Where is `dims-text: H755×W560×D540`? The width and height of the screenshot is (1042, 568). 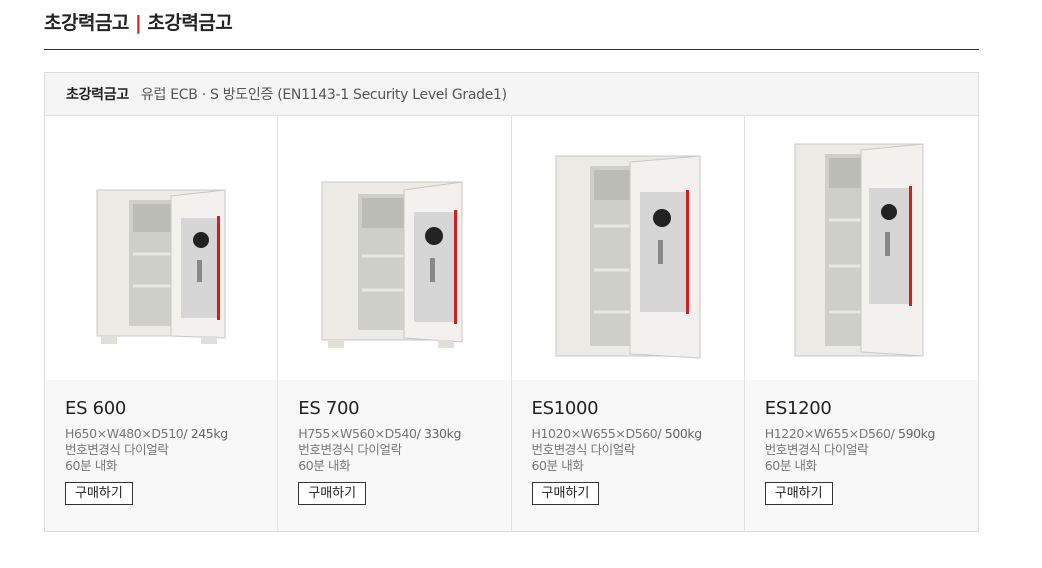 dims-text: H755×W560×D540 is located at coordinates (357, 433).